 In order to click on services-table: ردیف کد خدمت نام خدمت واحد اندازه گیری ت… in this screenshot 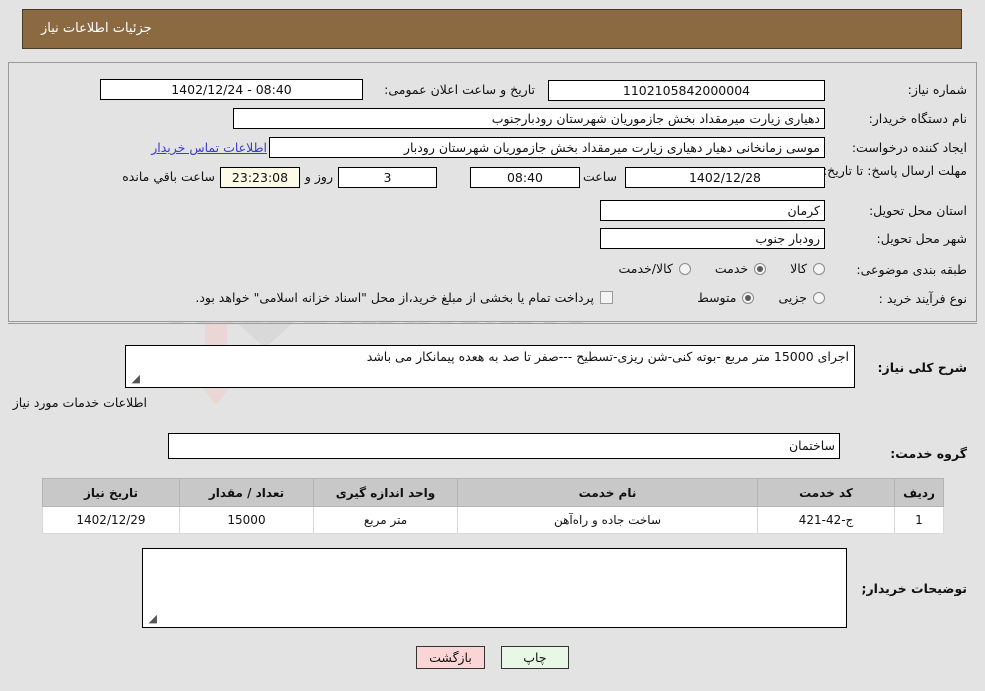, I will do `click(493, 506)`.